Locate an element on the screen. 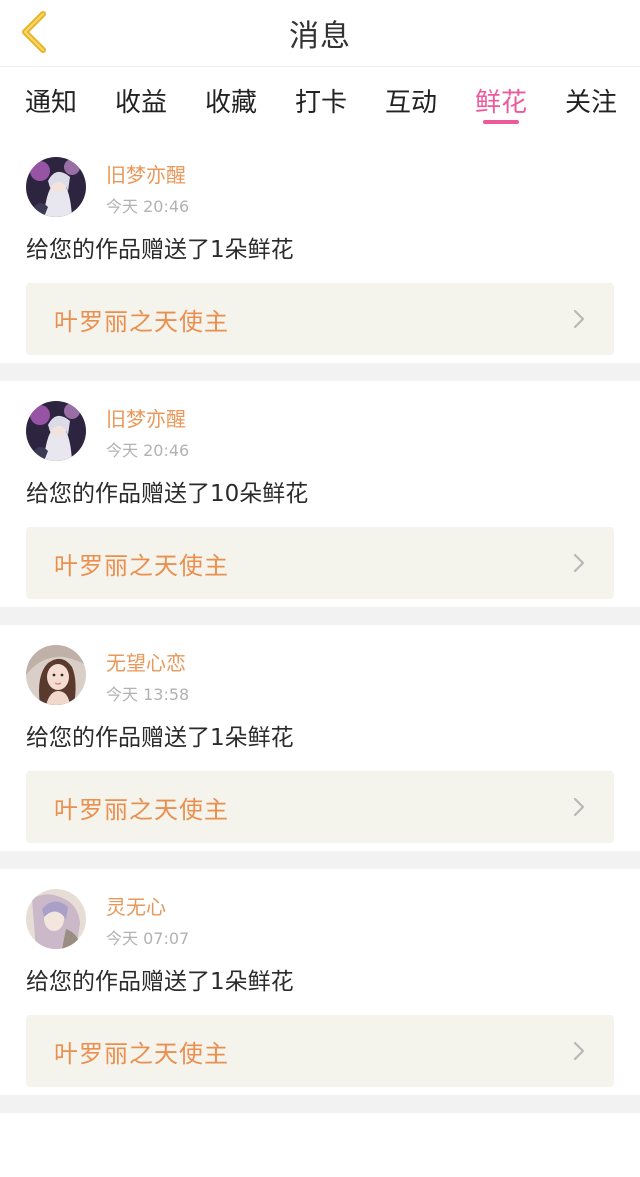 This screenshot has width=640, height=1177. tab-interactions: 互动 is located at coordinates (411, 93).